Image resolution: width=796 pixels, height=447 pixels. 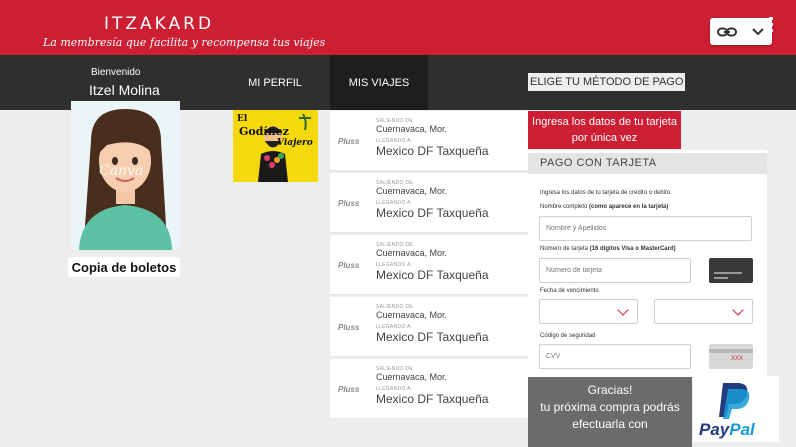 What do you see at coordinates (159, 24) in the screenshot?
I see `brand-logo: ITZAKARD` at bounding box center [159, 24].